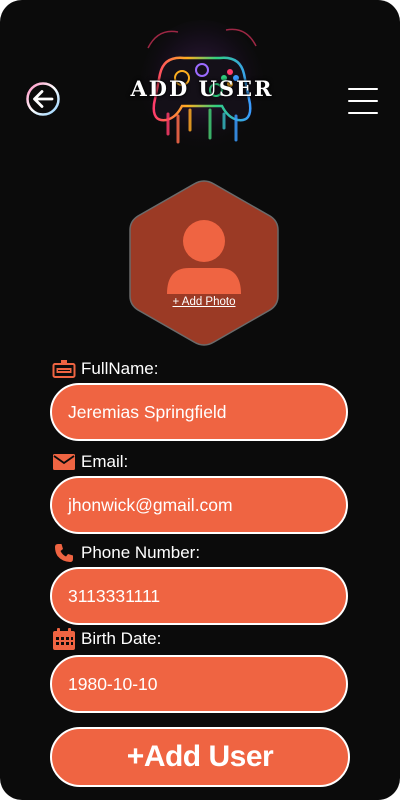  Describe the element at coordinates (64, 462) in the screenshot. I see `envelope-icon` at that location.